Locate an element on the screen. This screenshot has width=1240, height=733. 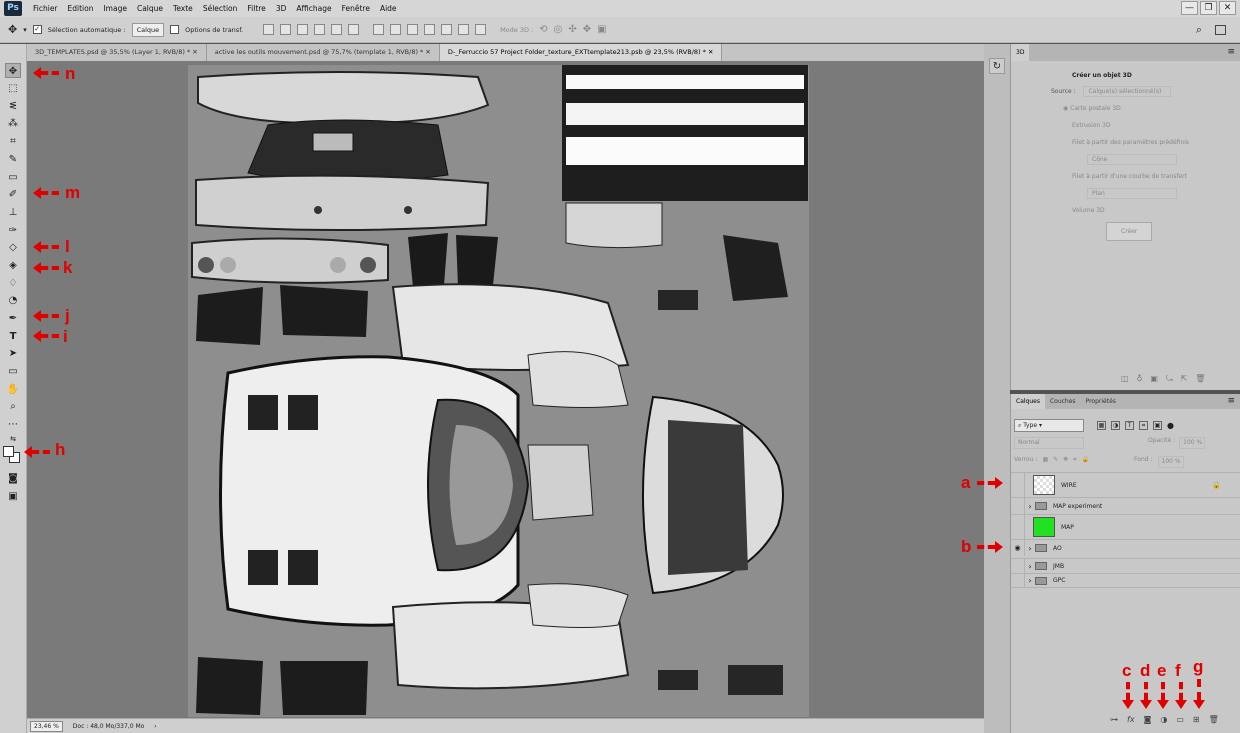
layer-row-ao: ◉ › AO is located at coordinates (1125, 547).